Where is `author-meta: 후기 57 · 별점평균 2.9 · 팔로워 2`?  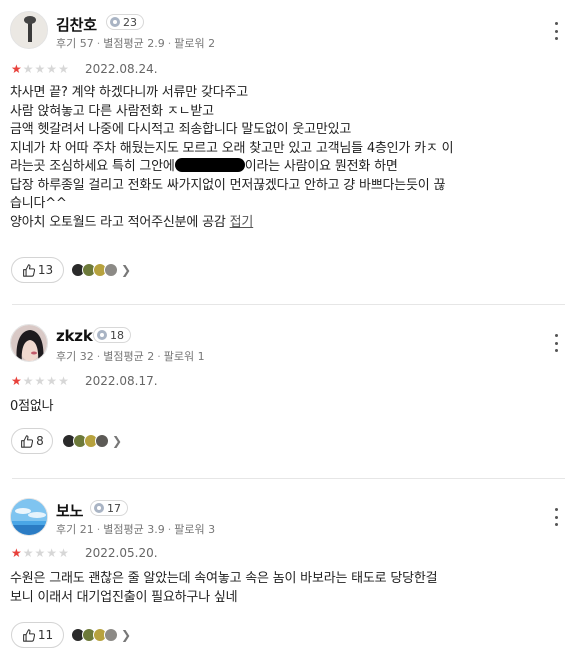
author-meta: 후기 57 · 별점평균 2.9 · 팔로워 2 is located at coordinates (136, 43).